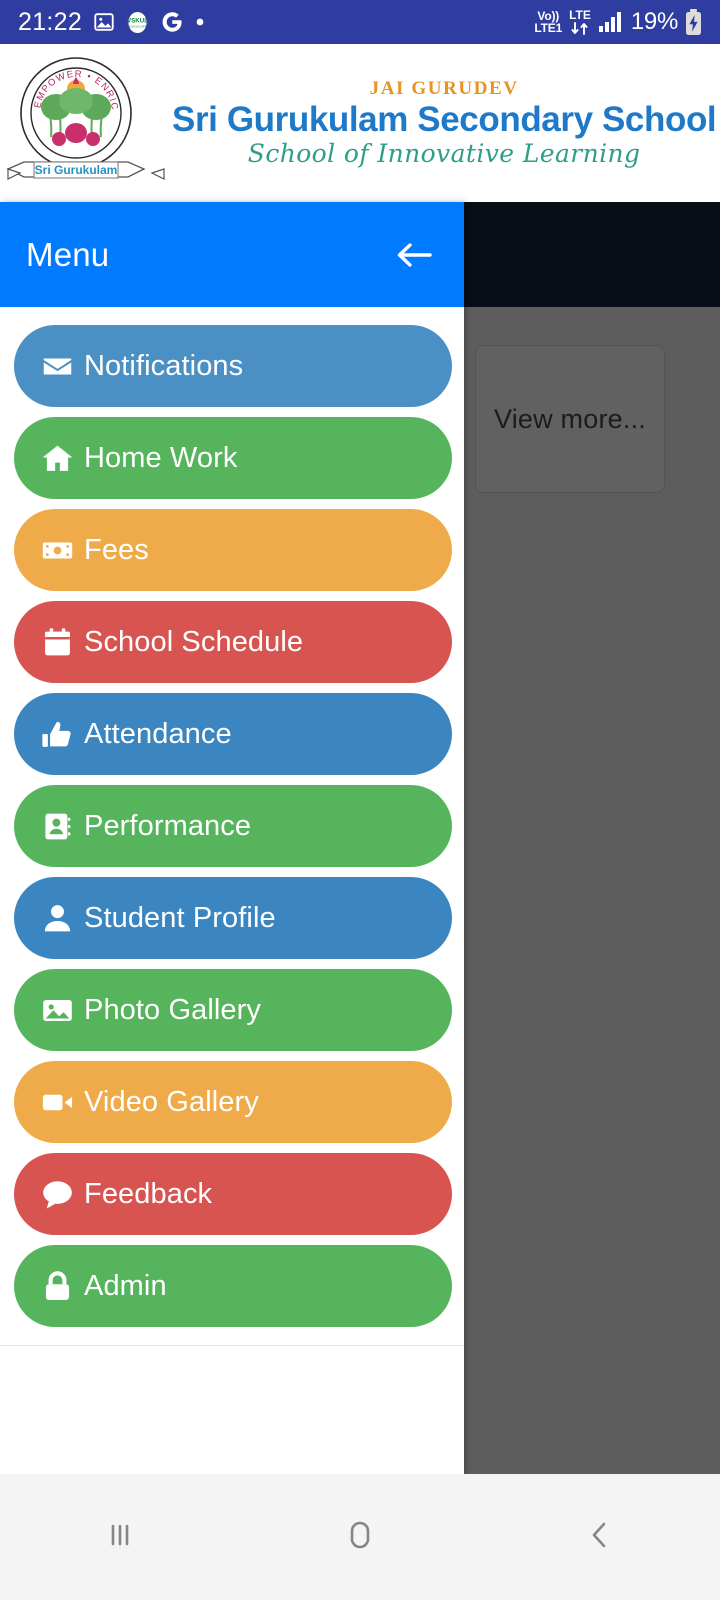 This screenshot has width=720, height=1600. Describe the element at coordinates (57, 550) in the screenshot. I see `money-bill-icon` at that location.